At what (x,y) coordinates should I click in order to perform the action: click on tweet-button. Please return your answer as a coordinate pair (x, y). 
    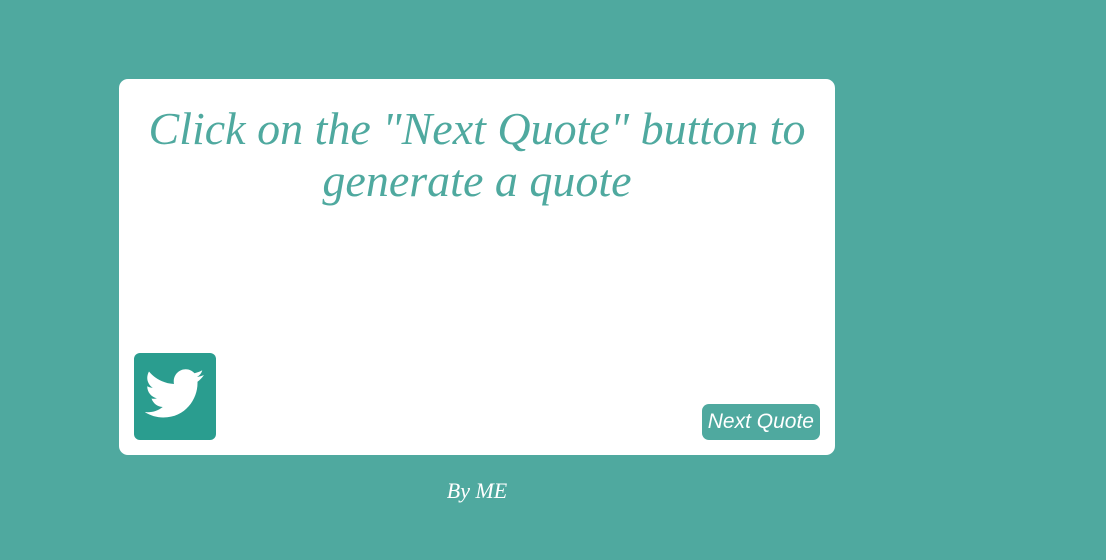
    Looking at the image, I should click on (175, 396).